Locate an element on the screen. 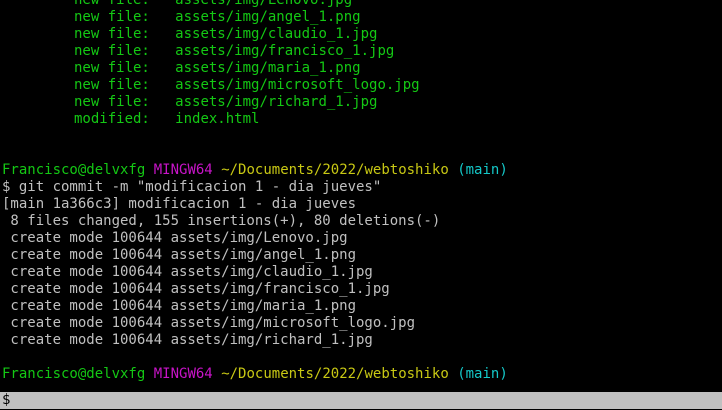 This screenshot has width=722, height=410. status-line: new file: assets/img/microsoft_logo.jpg is located at coordinates (247, 85).